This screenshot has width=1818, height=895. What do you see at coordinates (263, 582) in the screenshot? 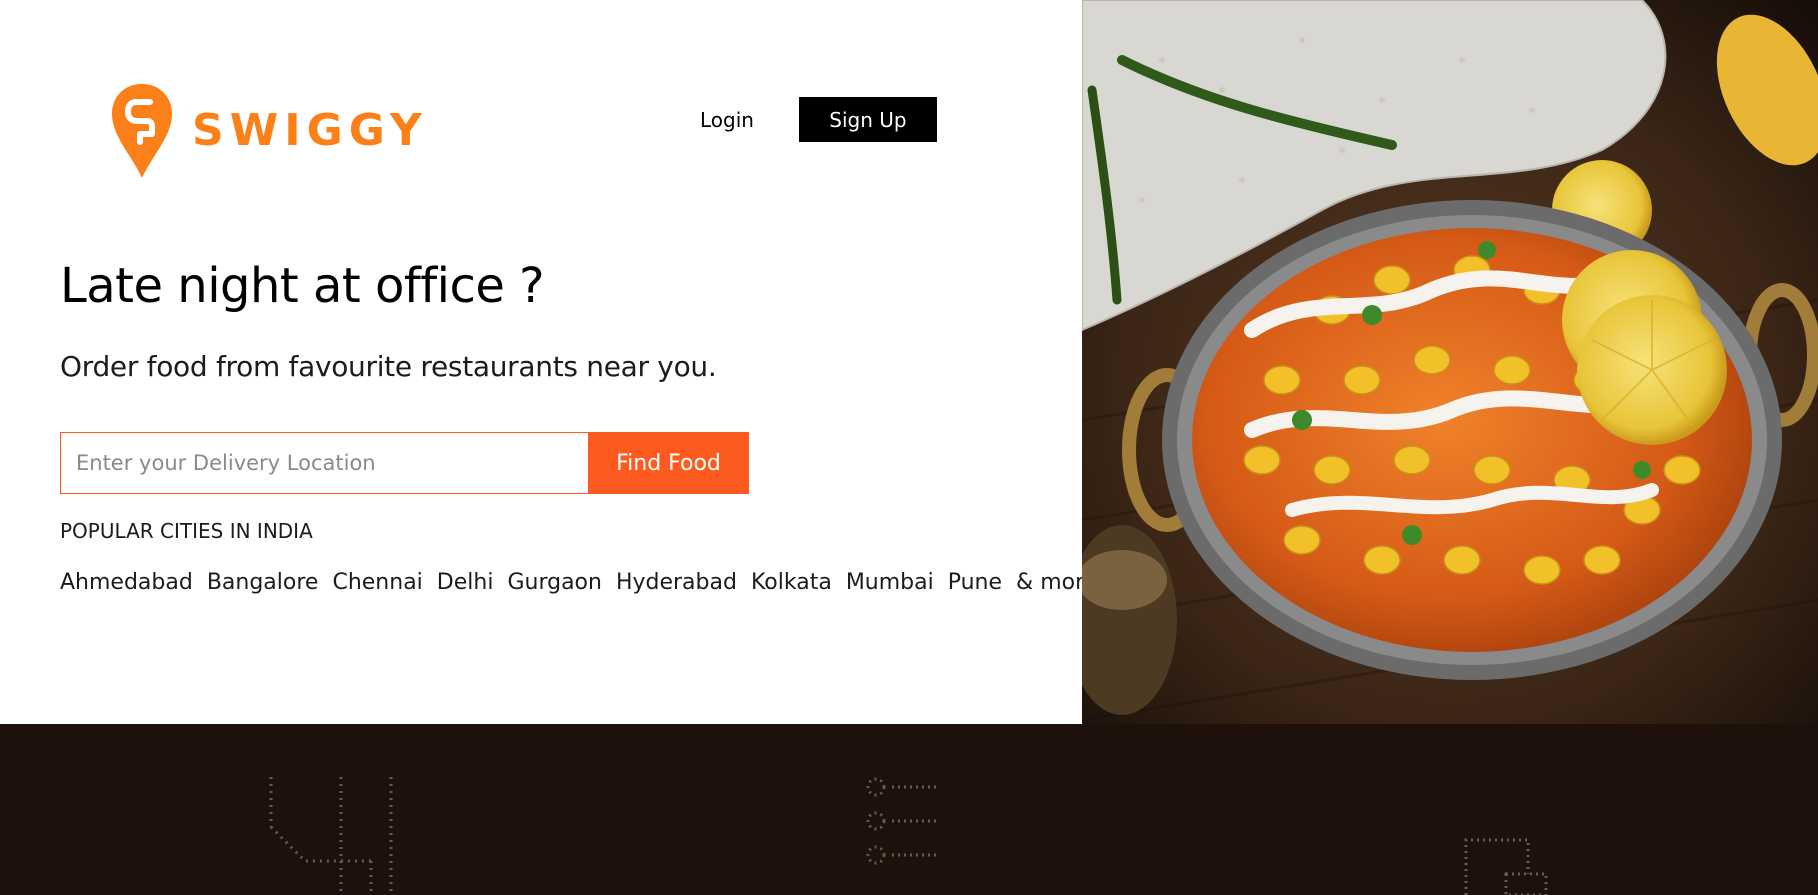
I see `city-link-bangalore: Bangalore` at bounding box center [263, 582].